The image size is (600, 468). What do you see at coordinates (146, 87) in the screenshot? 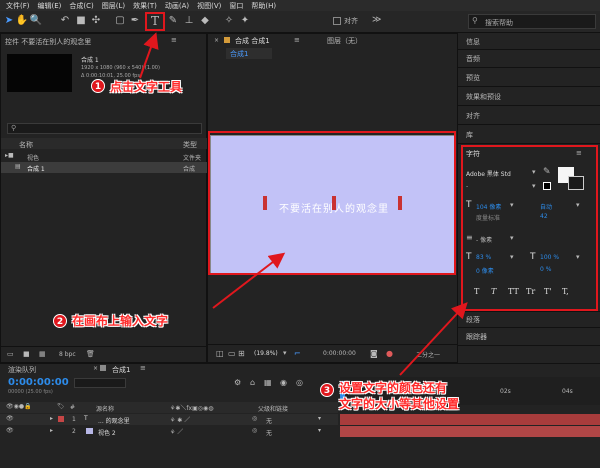
I see `callout-text: 点击文字工具` at bounding box center [146, 87].